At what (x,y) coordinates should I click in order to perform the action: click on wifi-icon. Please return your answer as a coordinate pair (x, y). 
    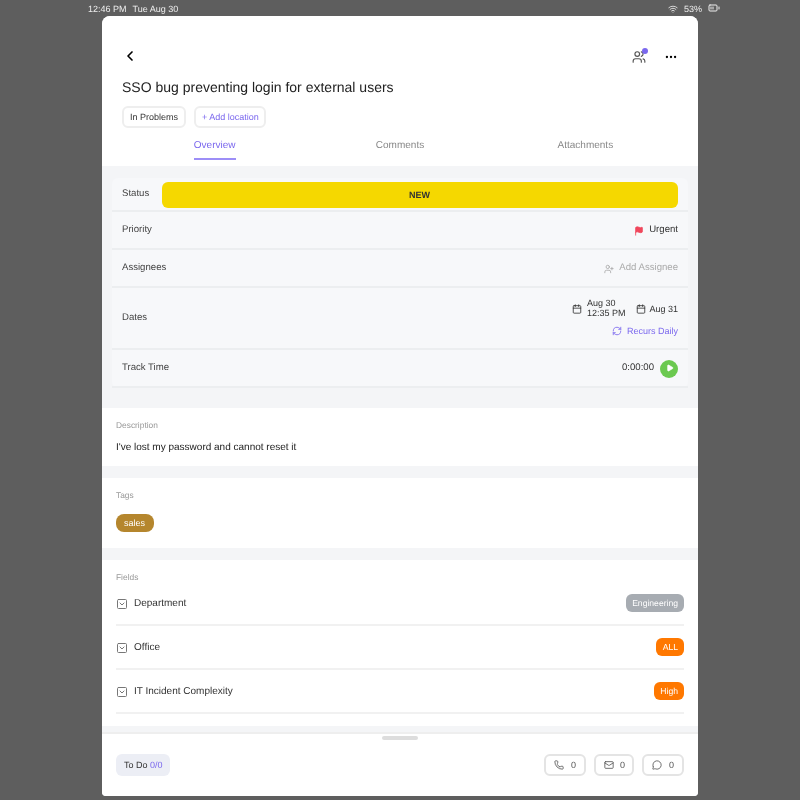
    Looking at the image, I should click on (672, 8).